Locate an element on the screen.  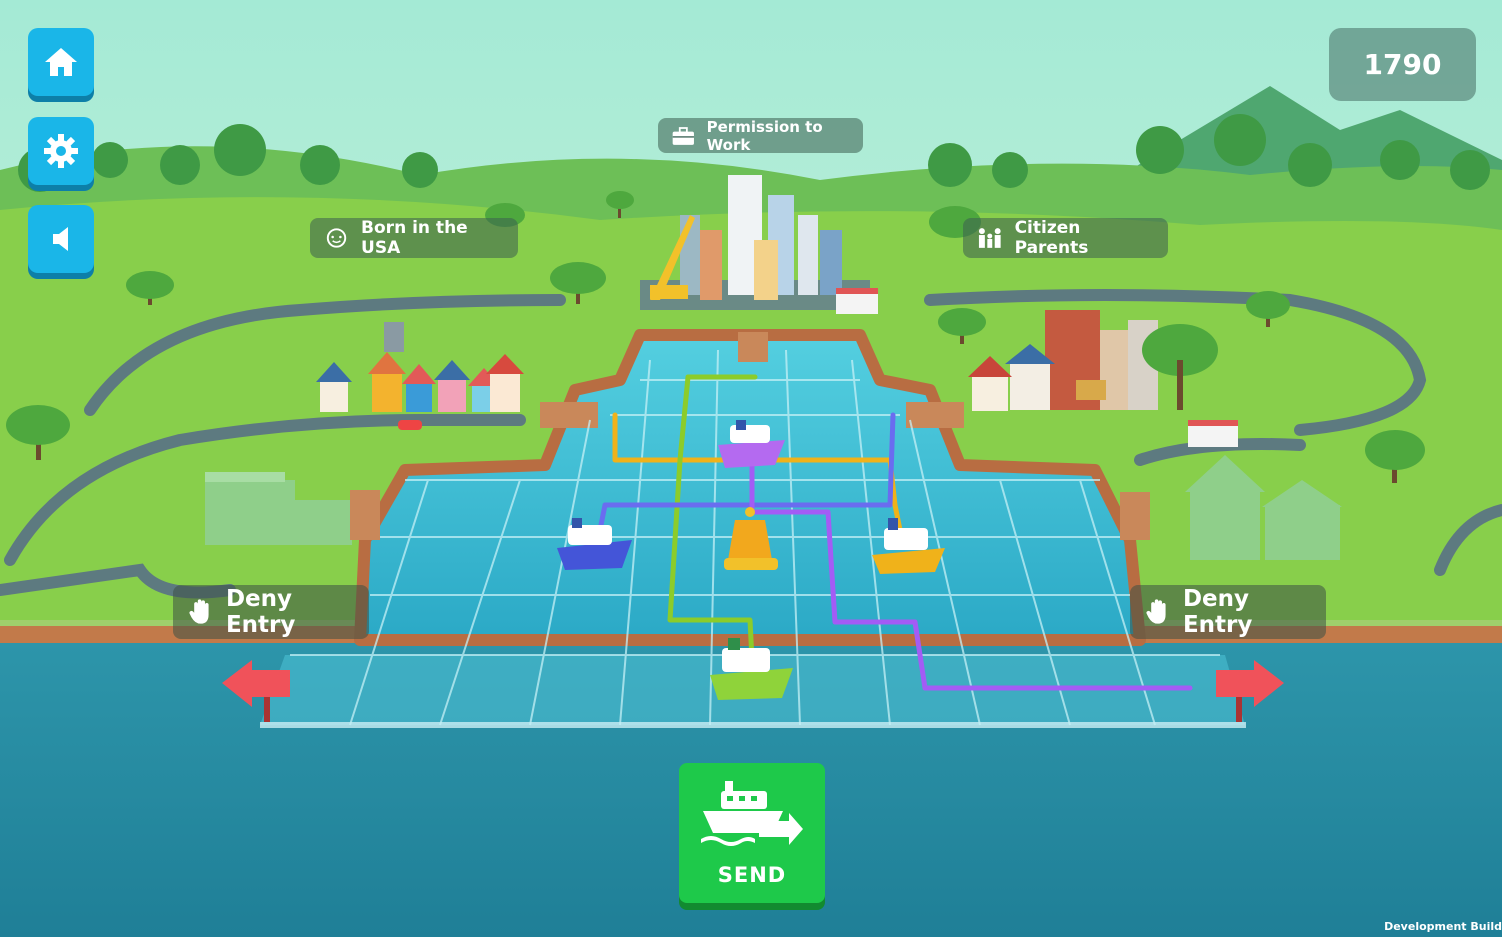
sound-button is located at coordinates (61, 239).